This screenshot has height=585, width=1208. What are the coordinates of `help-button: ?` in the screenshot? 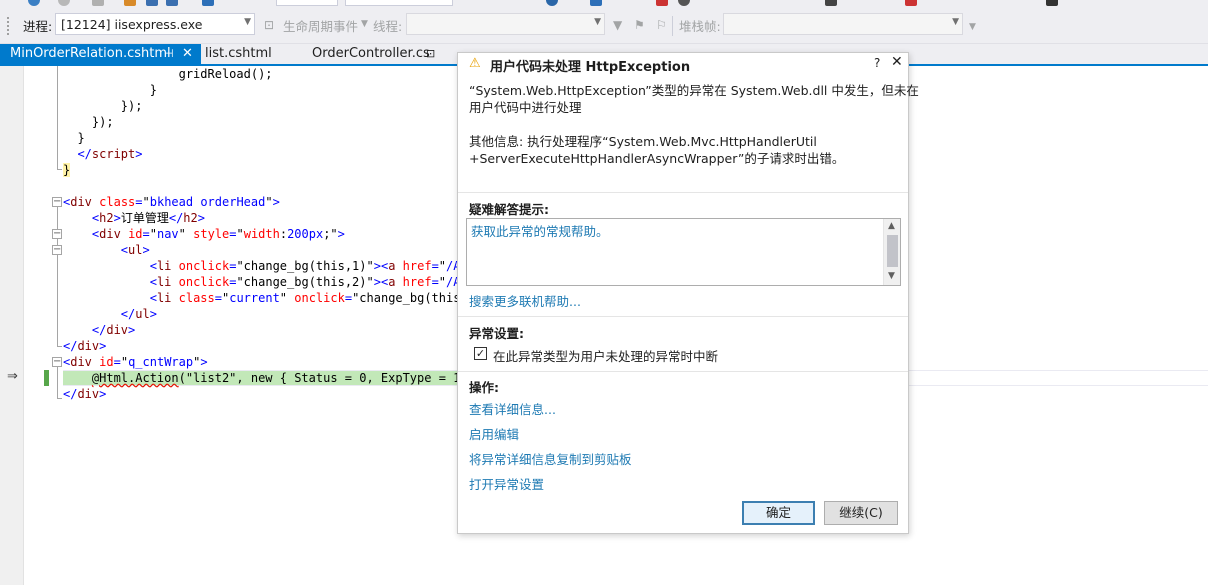 It's located at (877, 63).